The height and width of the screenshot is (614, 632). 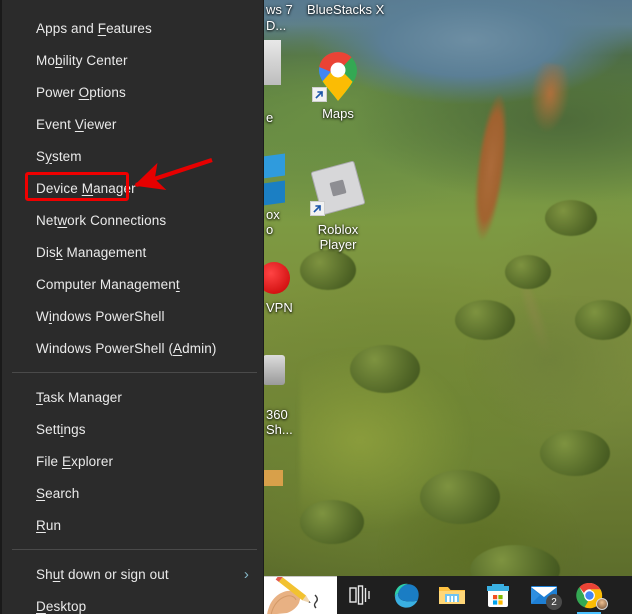 I want to click on folder-icon, so click(x=452, y=595).